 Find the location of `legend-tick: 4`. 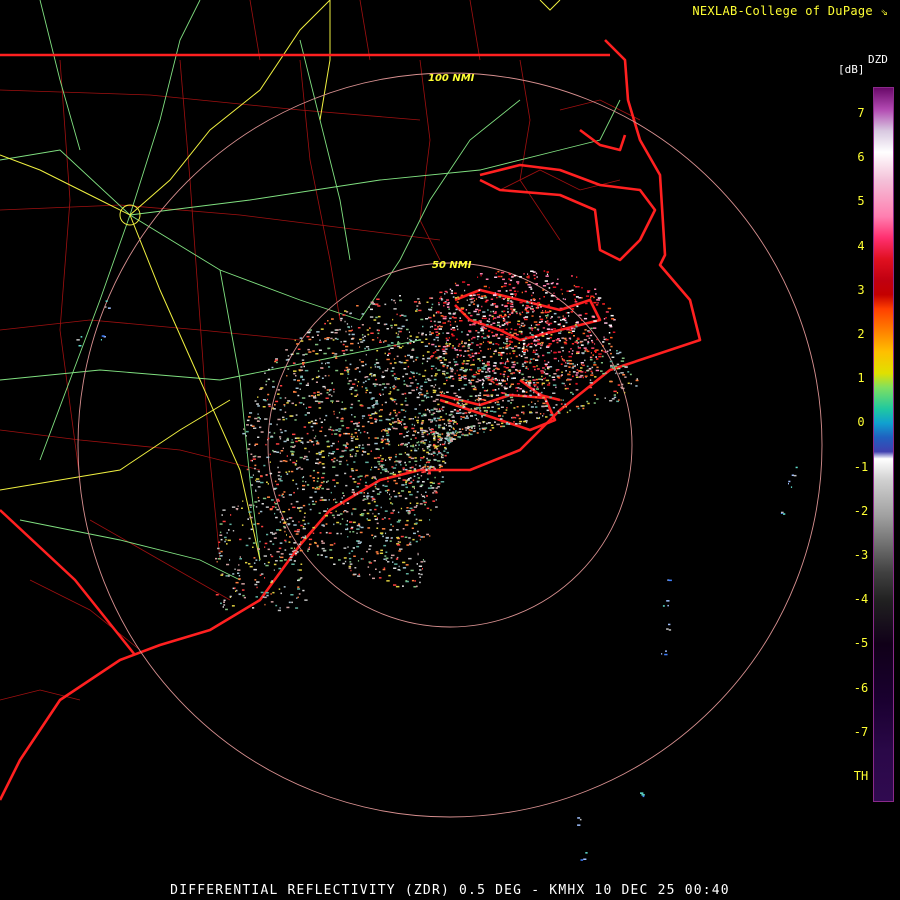

legend-tick: 4 is located at coordinates (861, 245).